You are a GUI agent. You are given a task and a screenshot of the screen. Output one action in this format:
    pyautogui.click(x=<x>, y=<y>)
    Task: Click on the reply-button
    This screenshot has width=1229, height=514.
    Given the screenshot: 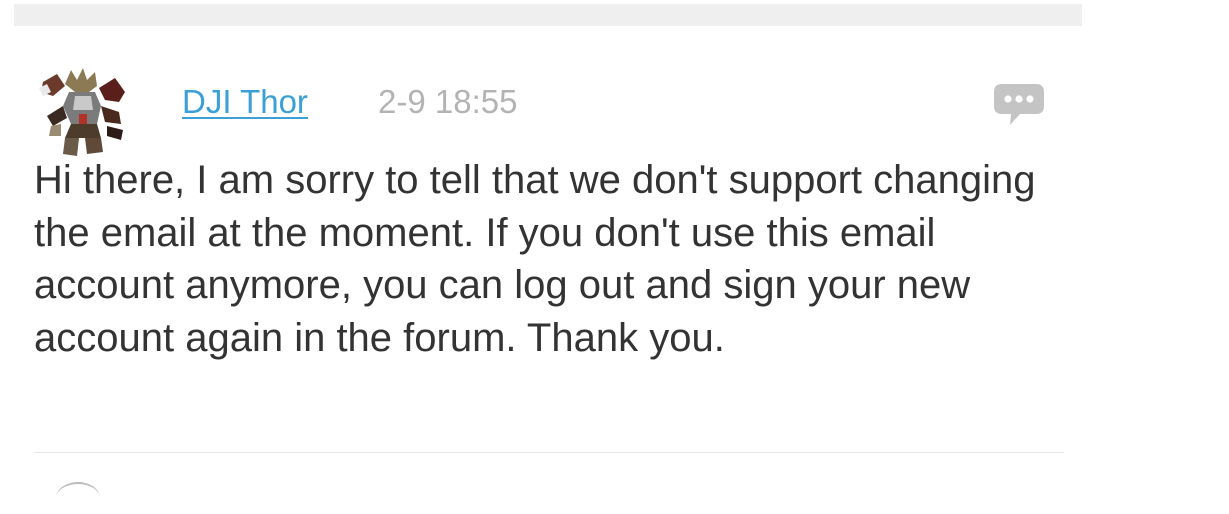 What is the action you would take?
    pyautogui.click(x=1019, y=104)
    